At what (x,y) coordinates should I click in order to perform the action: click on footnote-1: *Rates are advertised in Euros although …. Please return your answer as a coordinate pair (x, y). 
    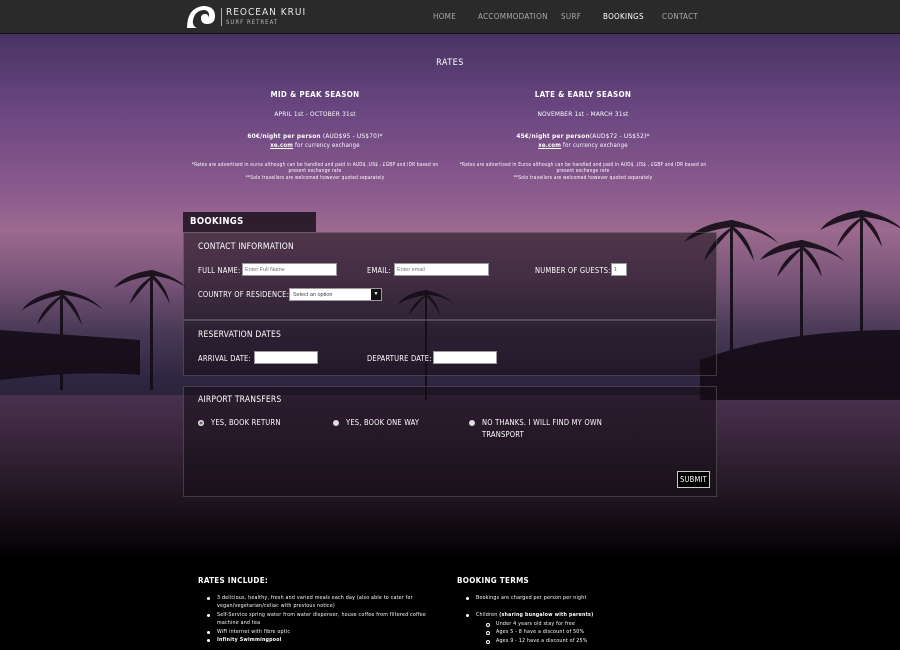
    Looking at the image, I should click on (583, 169).